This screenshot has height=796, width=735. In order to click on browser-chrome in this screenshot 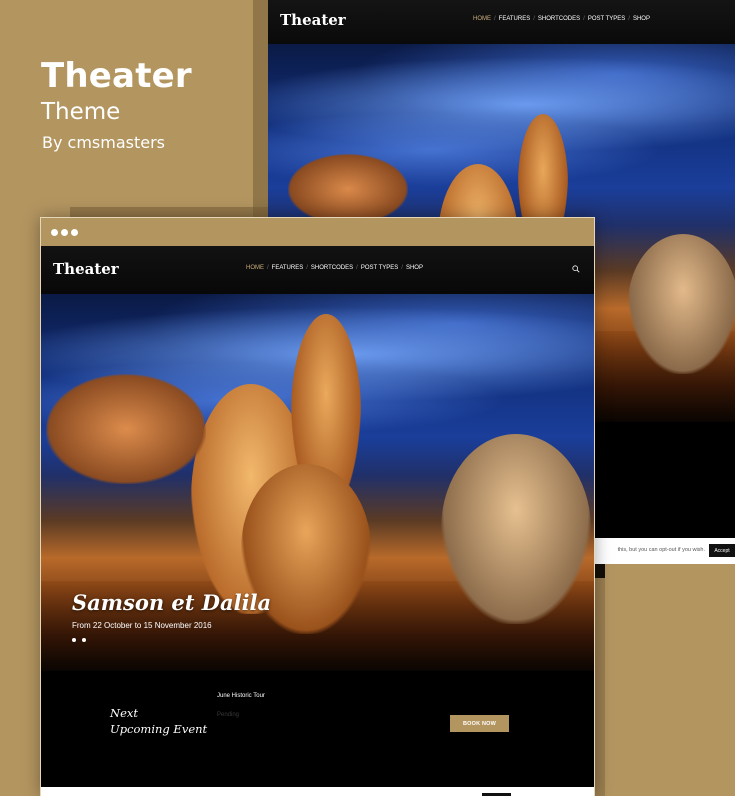, I will do `click(317, 232)`.